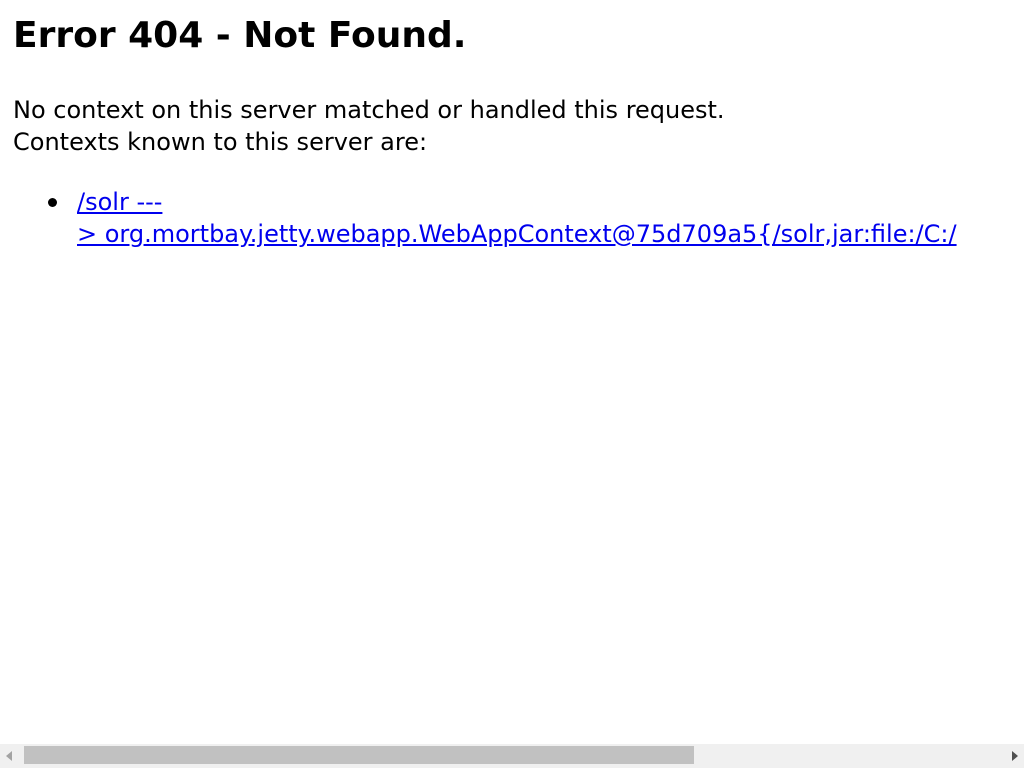 The height and width of the screenshot is (768, 1024). Describe the element at coordinates (359, 755) in the screenshot. I see `scrollbar-thumb` at that location.